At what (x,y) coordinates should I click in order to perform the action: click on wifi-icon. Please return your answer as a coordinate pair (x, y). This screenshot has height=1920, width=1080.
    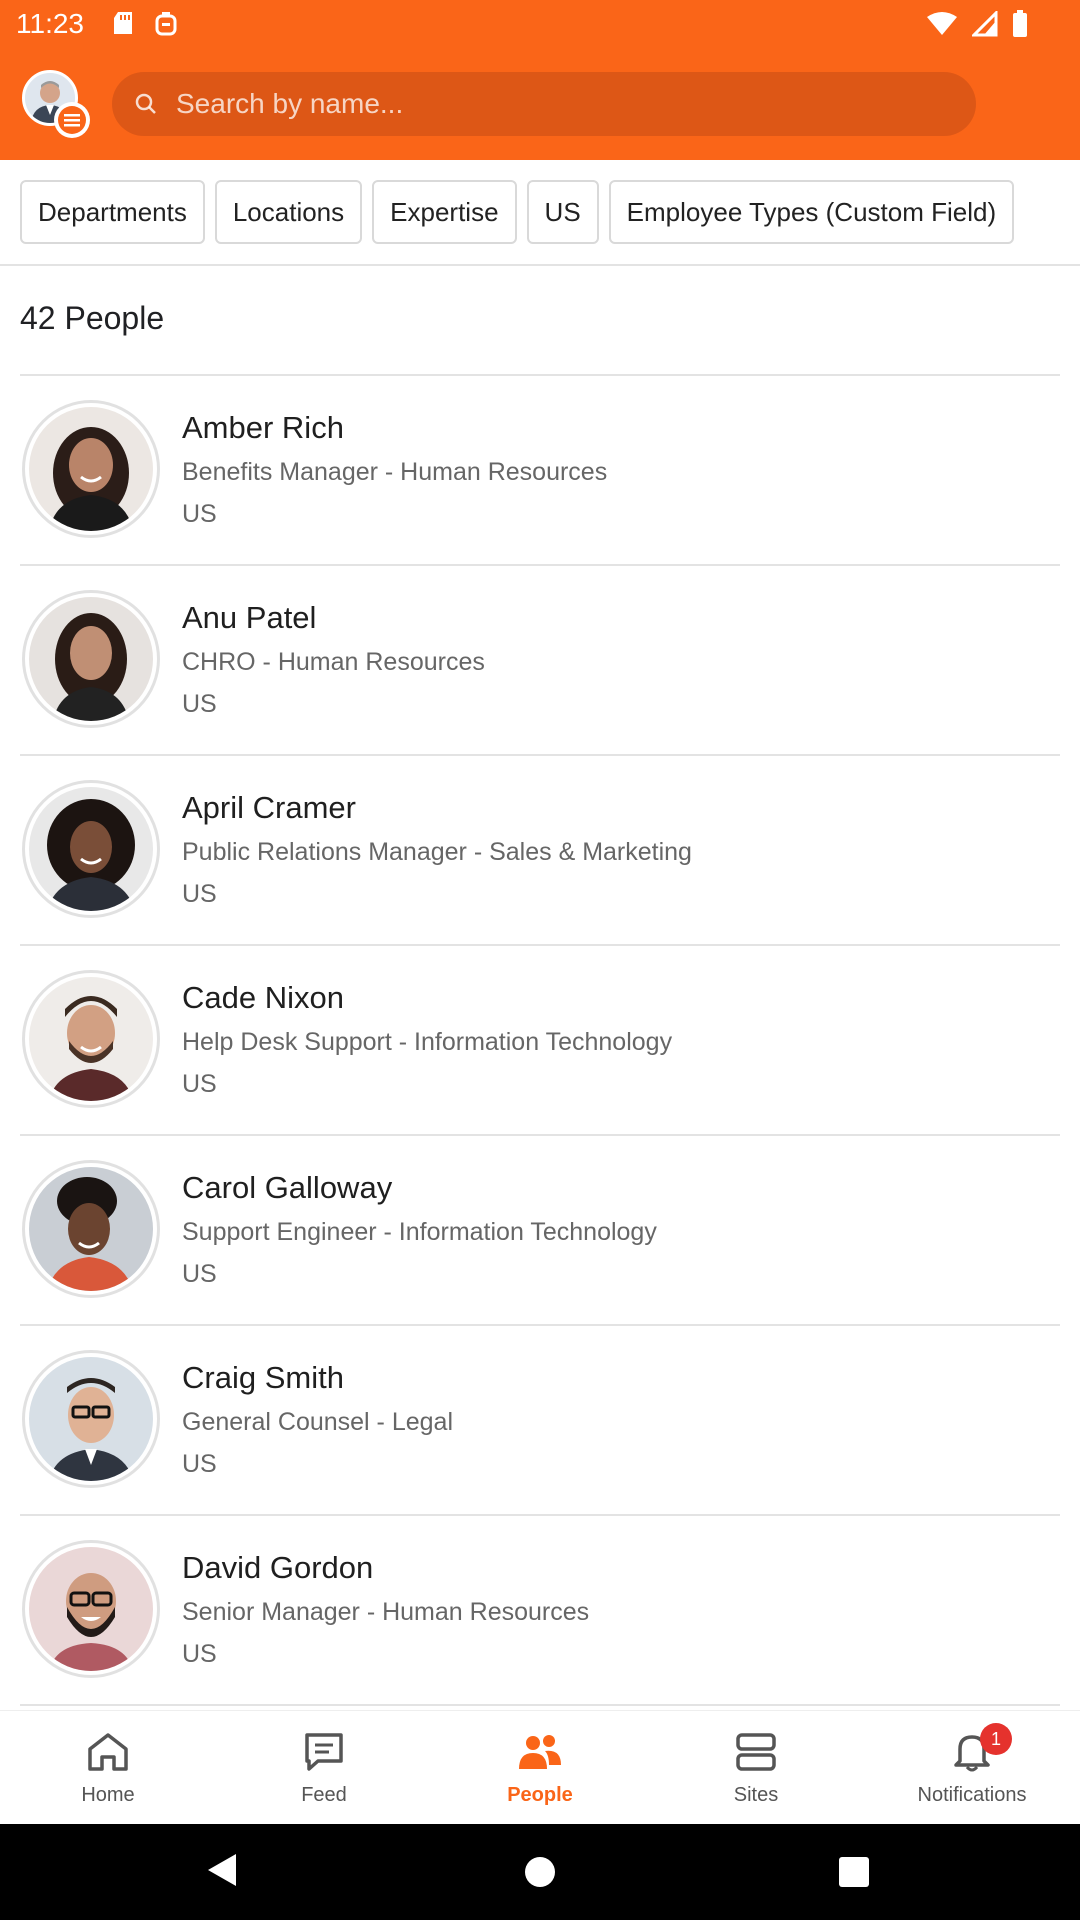
    Looking at the image, I should click on (942, 26).